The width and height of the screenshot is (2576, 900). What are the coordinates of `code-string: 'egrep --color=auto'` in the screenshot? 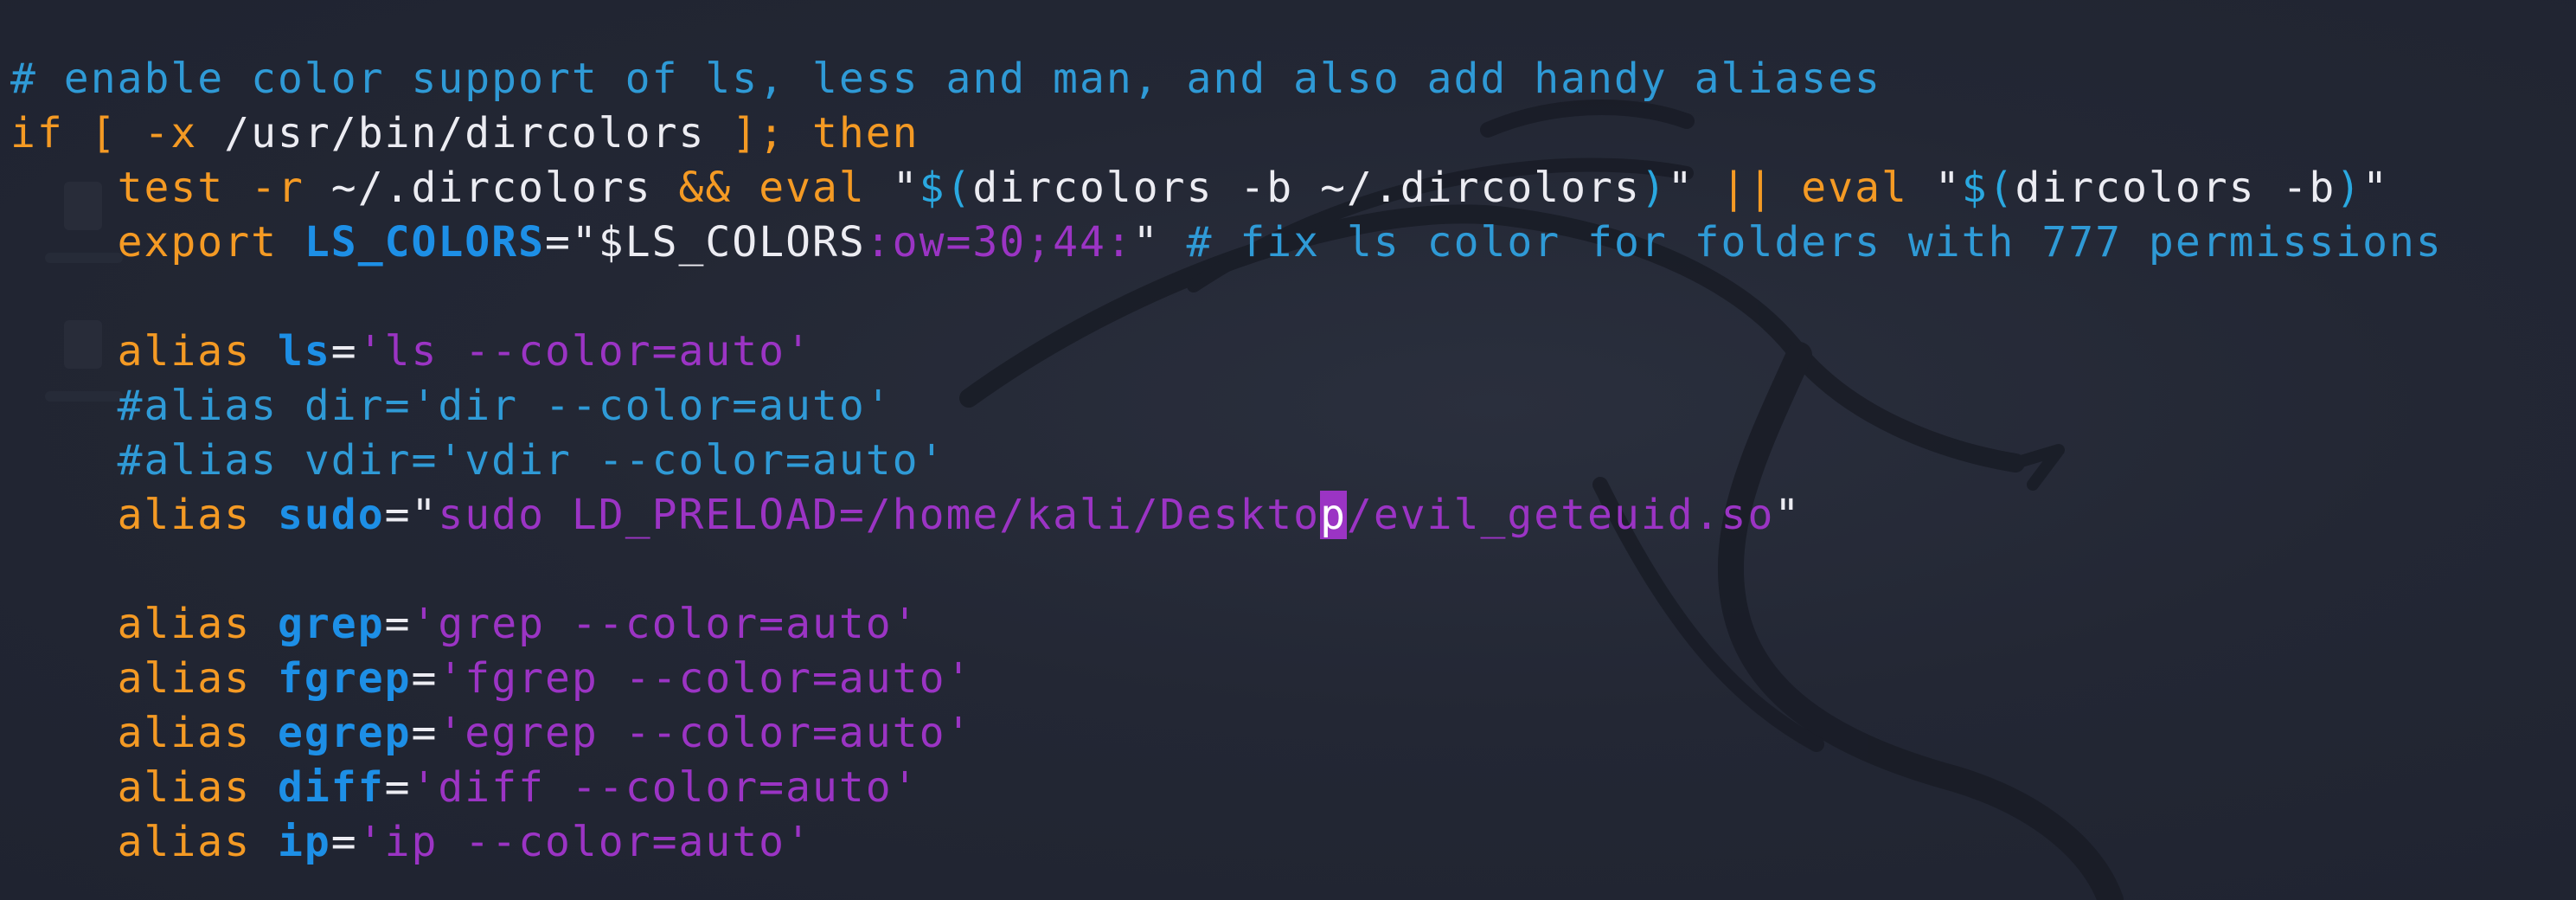 It's located at (705, 733).